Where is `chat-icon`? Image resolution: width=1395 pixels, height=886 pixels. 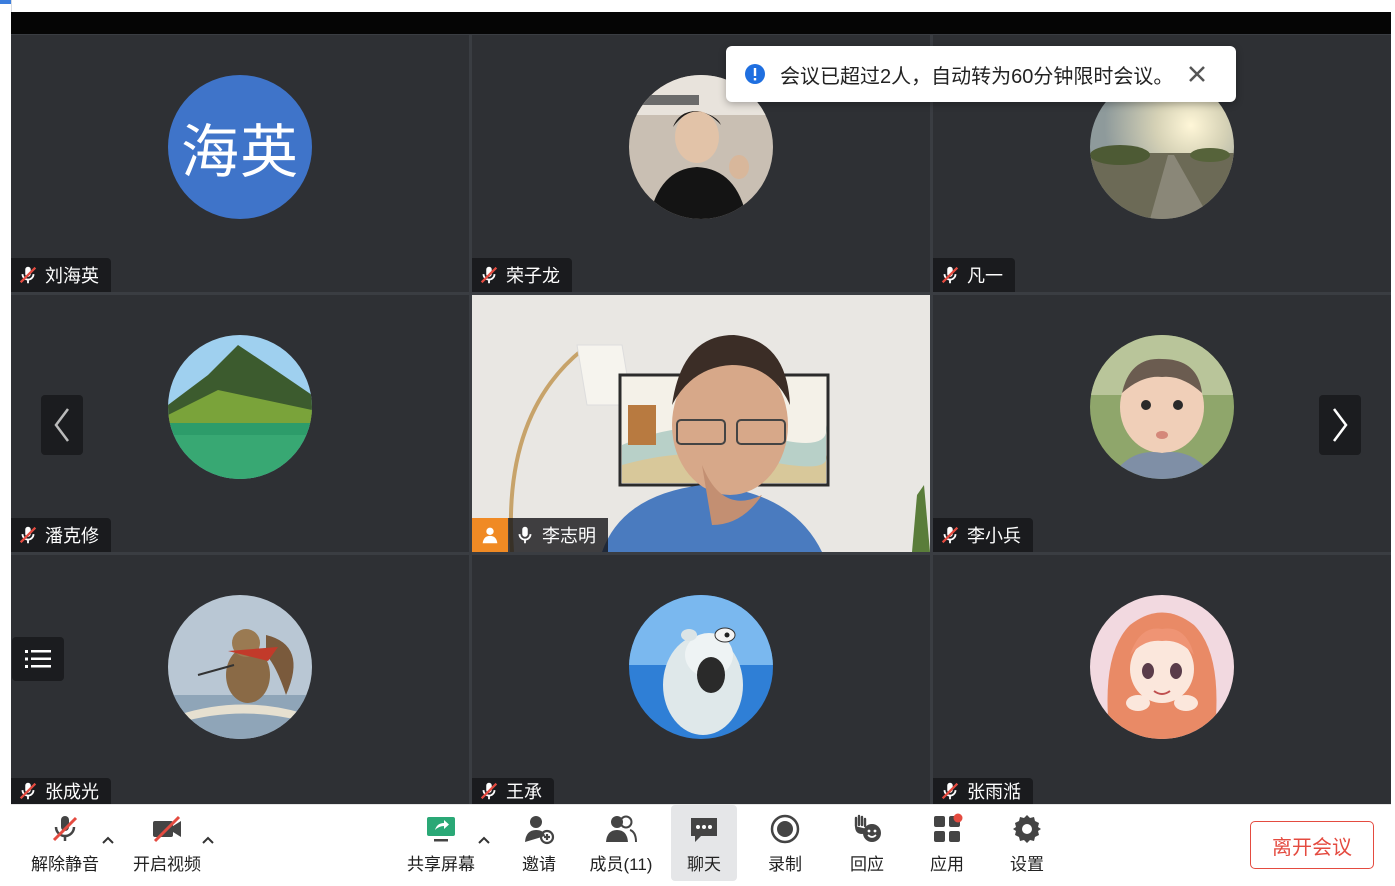 chat-icon is located at coordinates (704, 829).